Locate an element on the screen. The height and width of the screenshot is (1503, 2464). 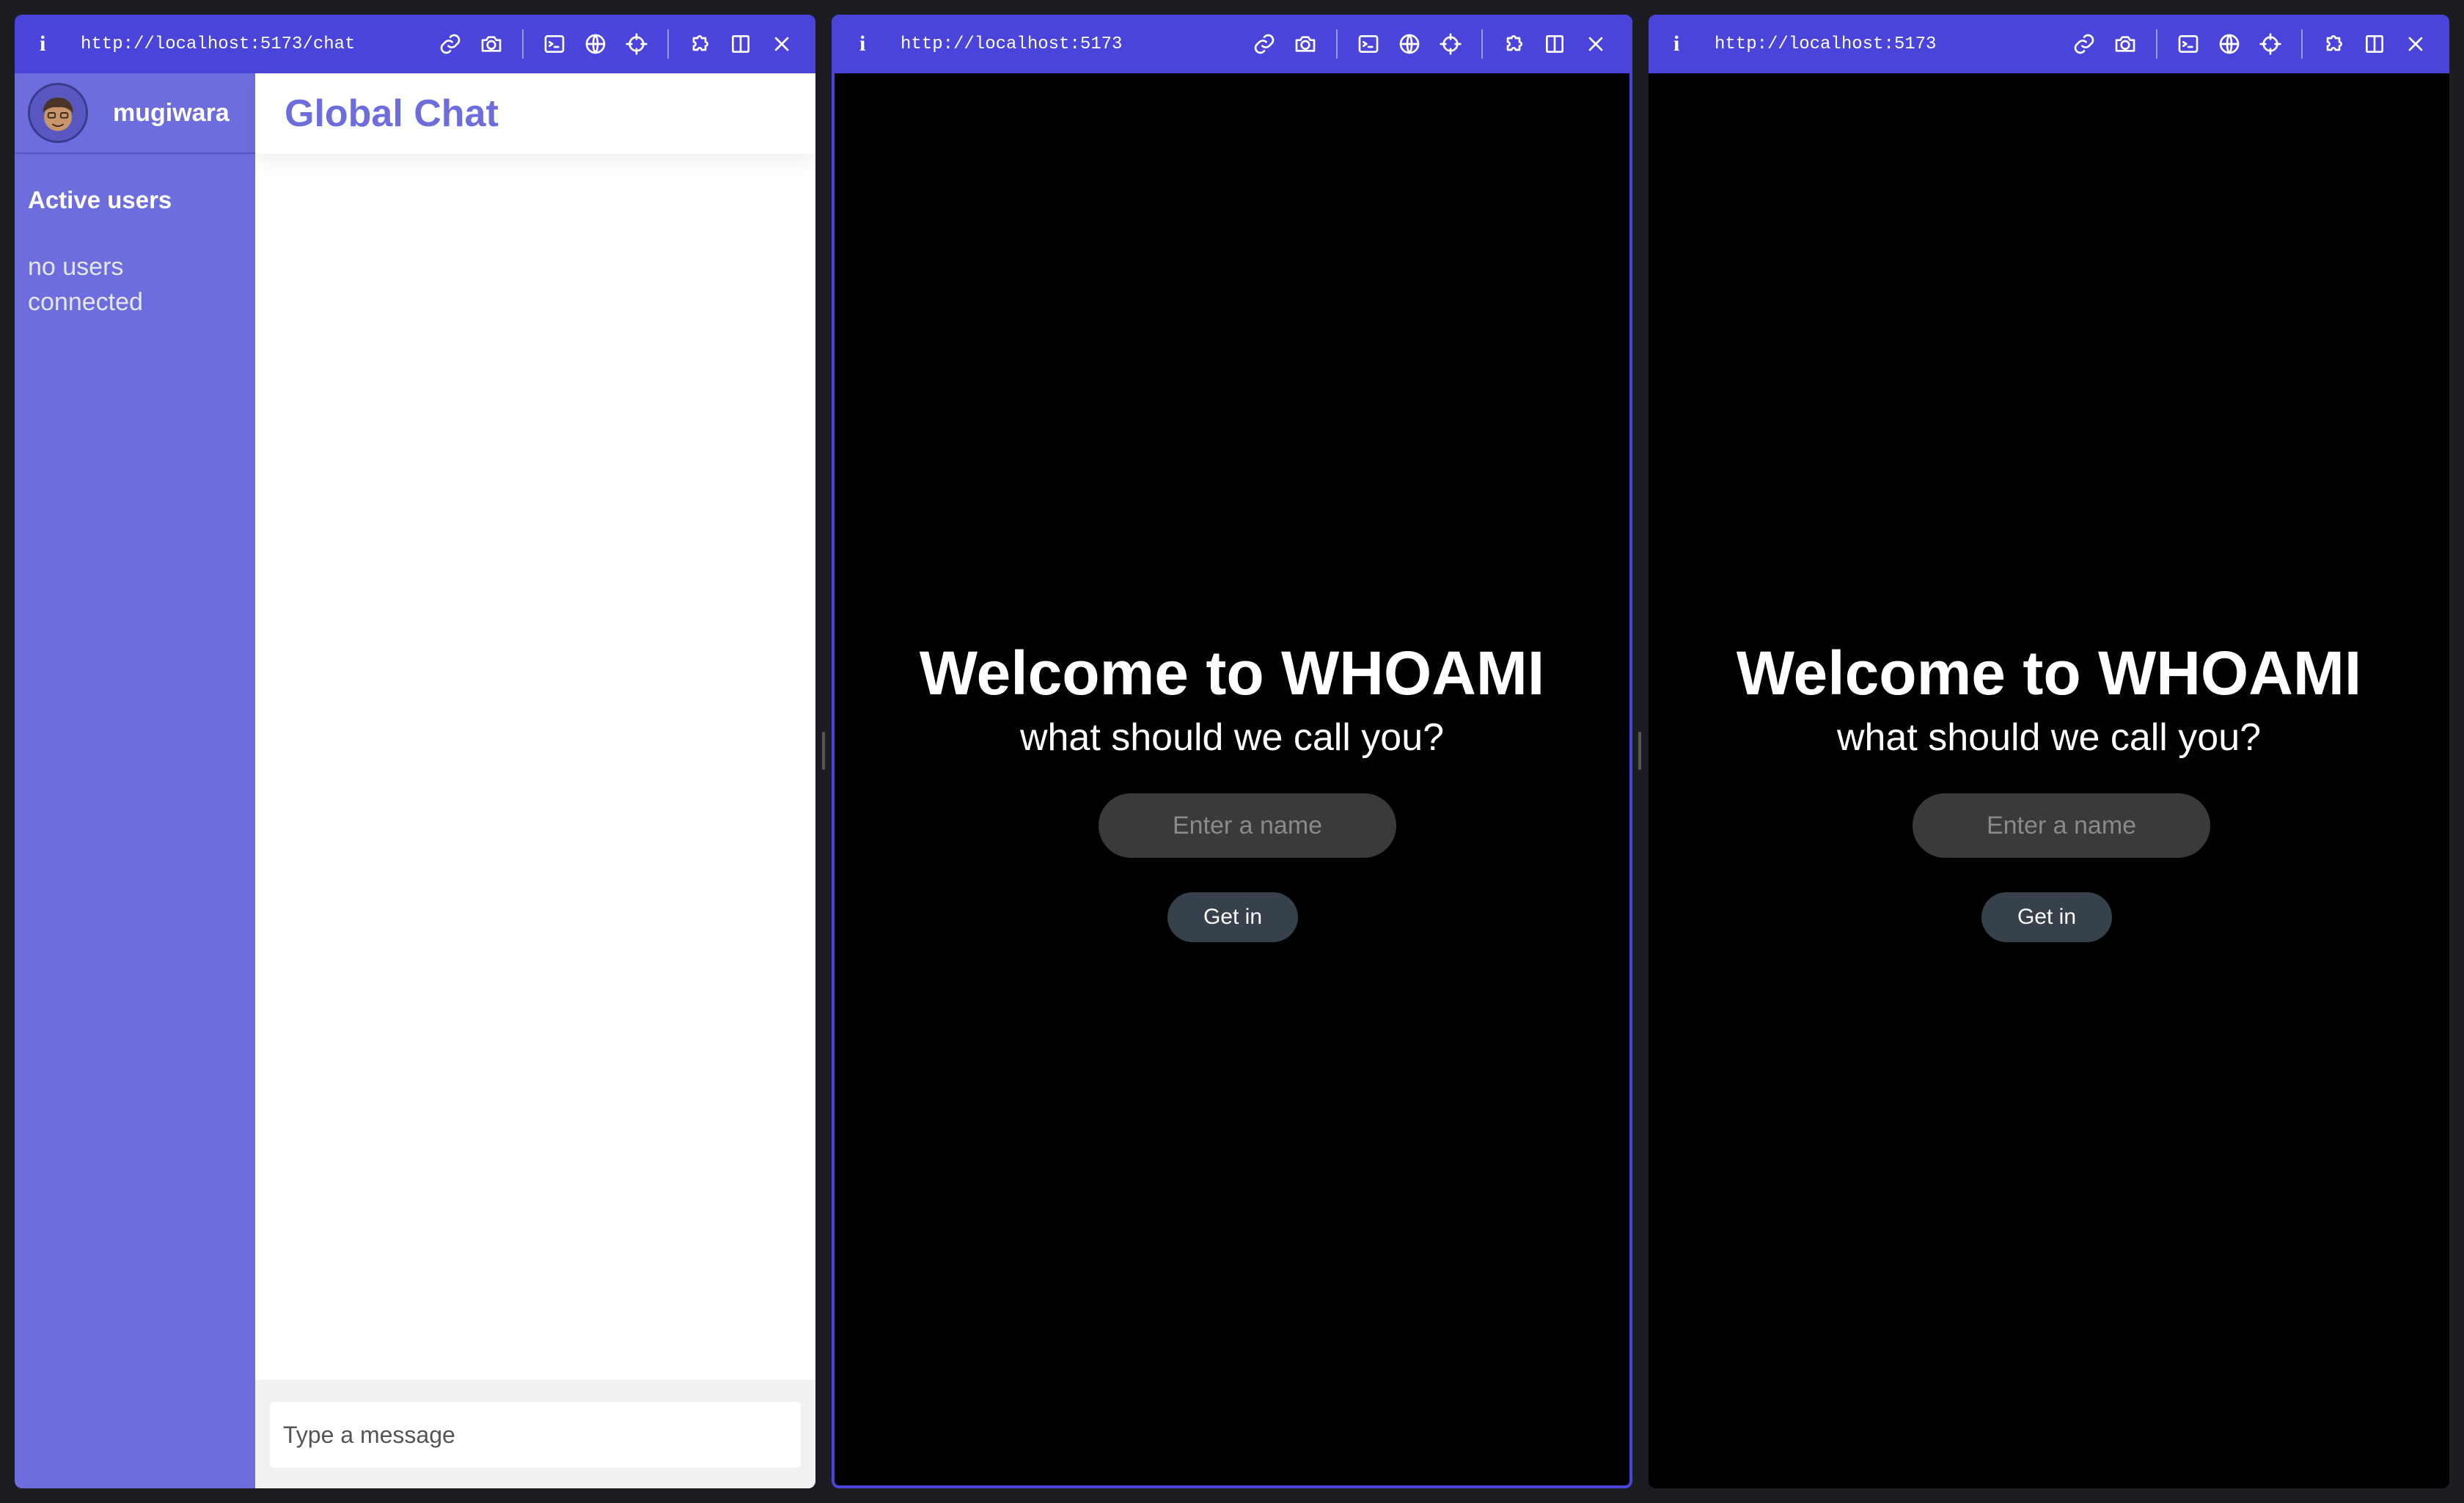
message-input is located at coordinates (535, 1435).